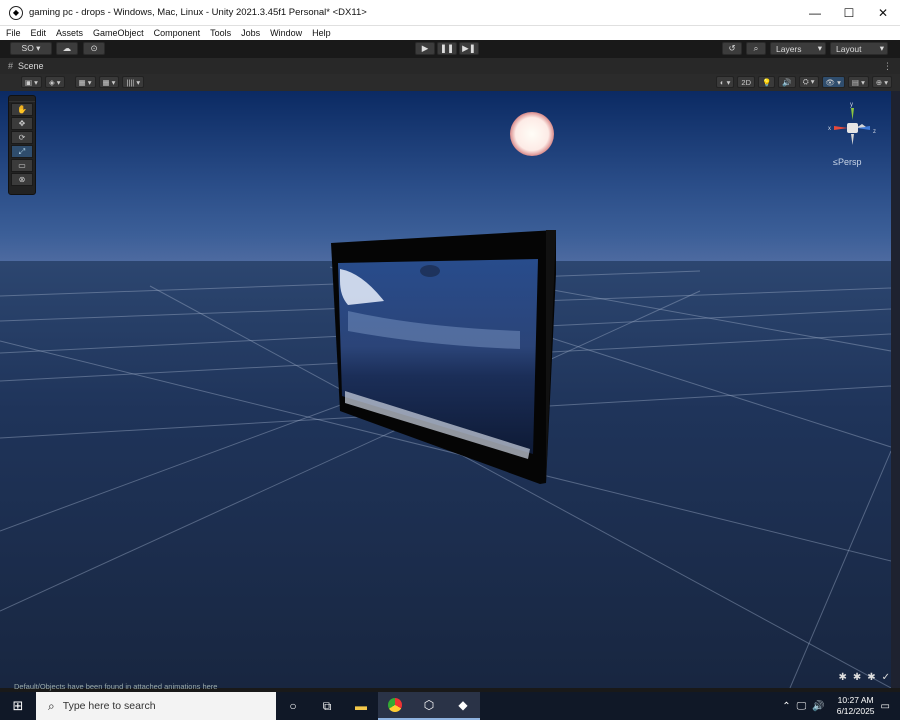 The width and height of the screenshot is (900, 720). I want to click on tab-scene: Scene, so click(31, 66).